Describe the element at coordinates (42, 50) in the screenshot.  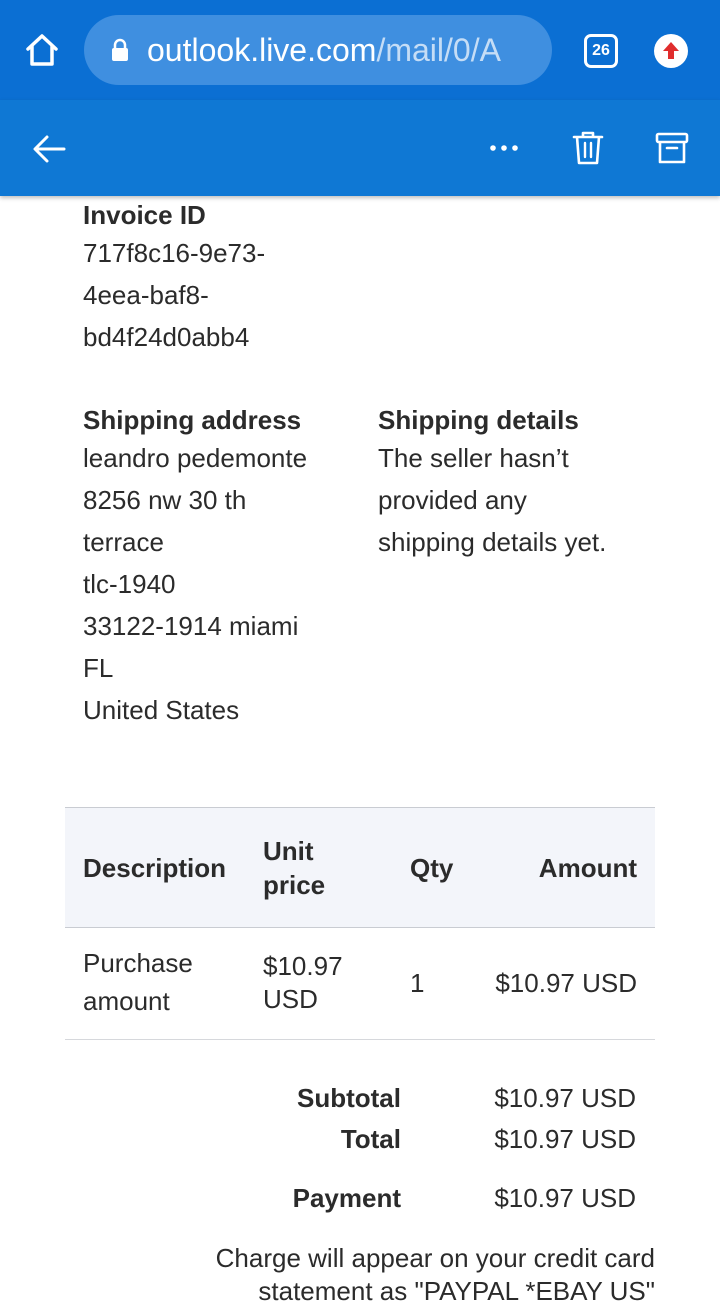
I see `home-icon` at that location.